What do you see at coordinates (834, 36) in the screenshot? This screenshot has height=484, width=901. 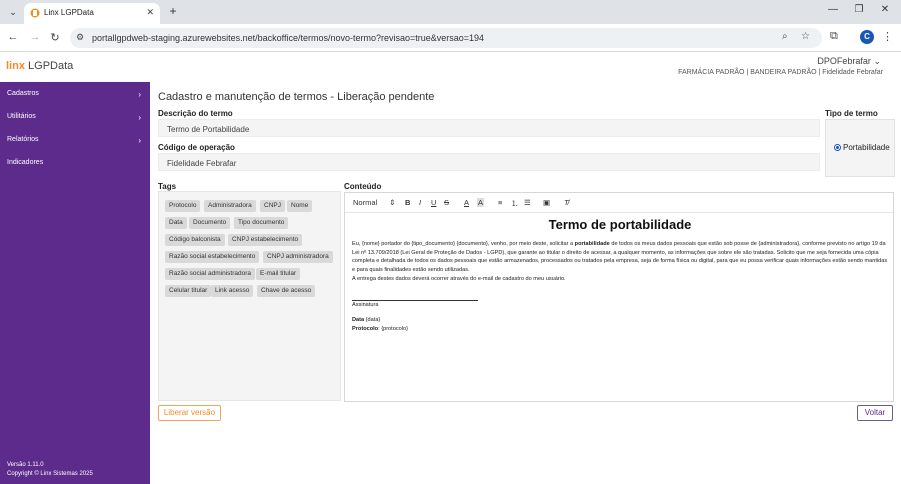 I see `extensions-icon: ⧉` at bounding box center [834, 36].